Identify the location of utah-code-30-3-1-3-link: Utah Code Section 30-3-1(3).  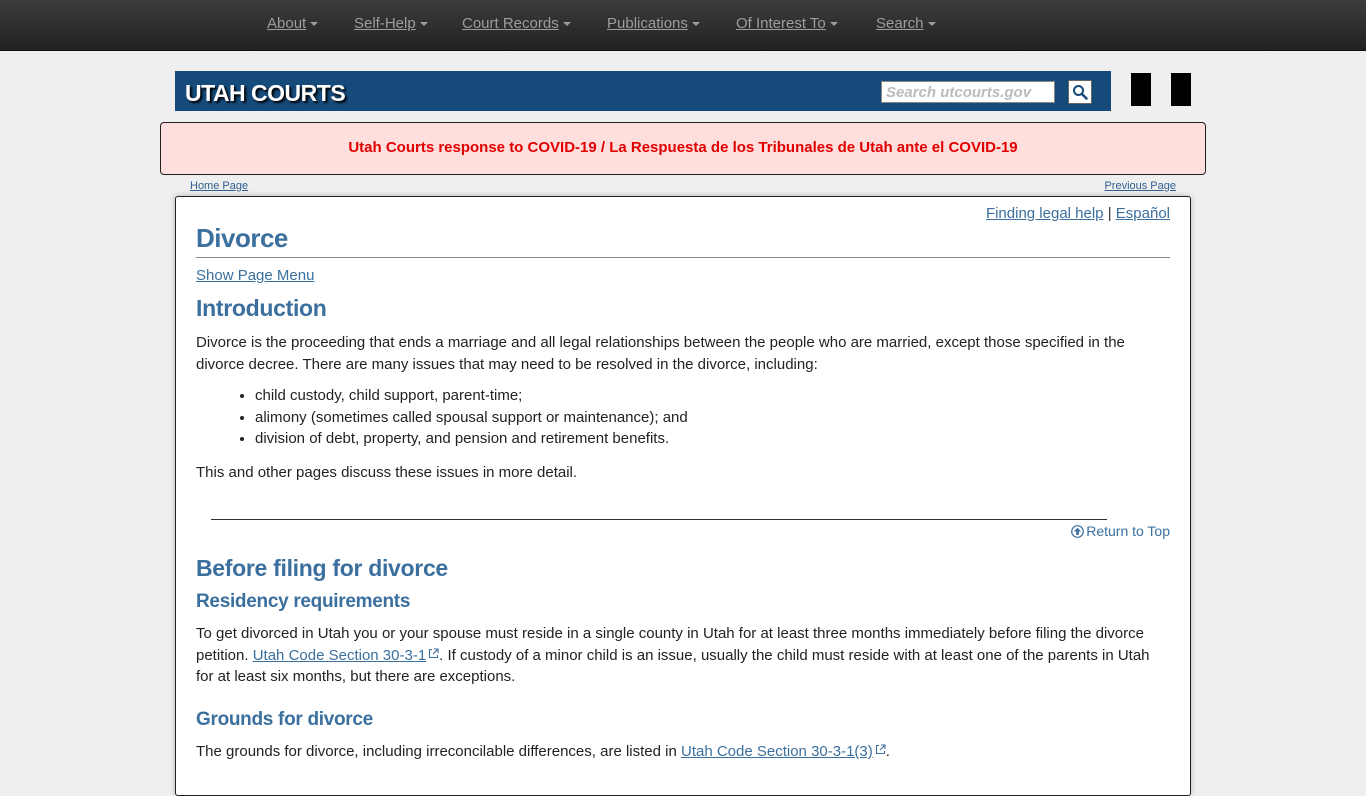
(777, 751).